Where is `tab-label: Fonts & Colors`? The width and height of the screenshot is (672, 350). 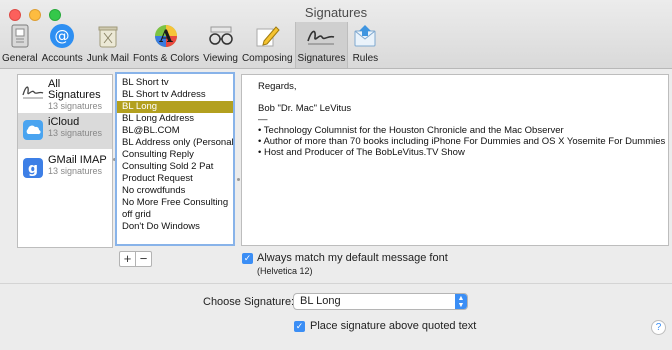
tab-label: Fonts & Colors is located at coordinates (166, 58).